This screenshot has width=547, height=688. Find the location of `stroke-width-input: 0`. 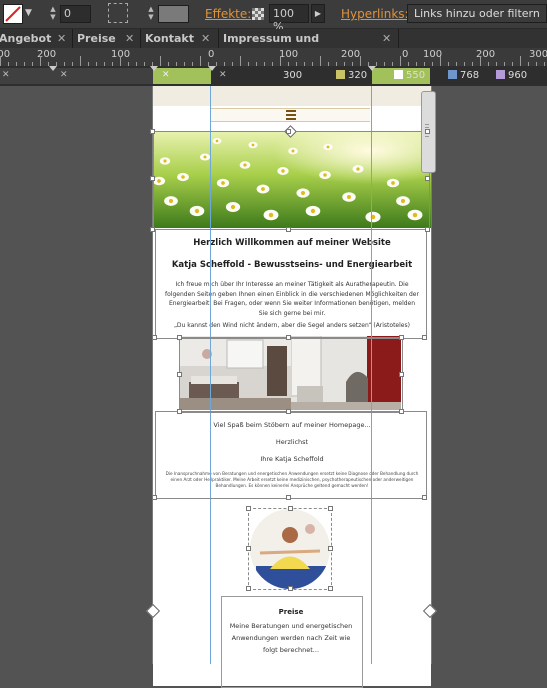

stroke-width-input: 0 is located at coordinates (75, 14).